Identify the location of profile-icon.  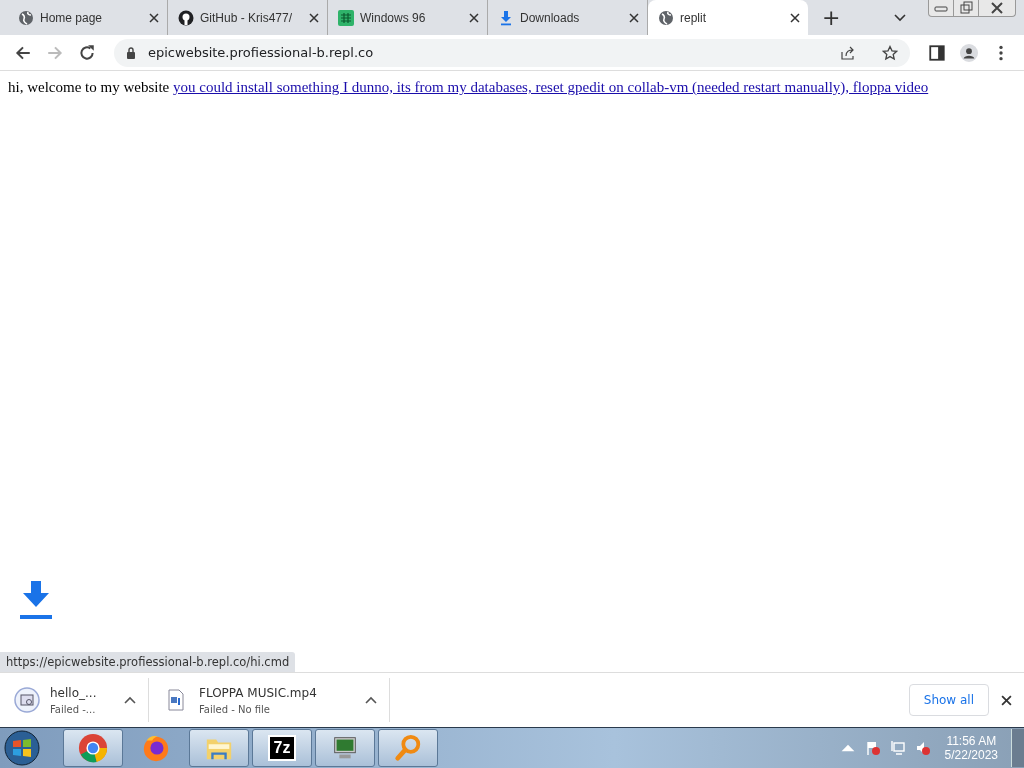
(969, 52).